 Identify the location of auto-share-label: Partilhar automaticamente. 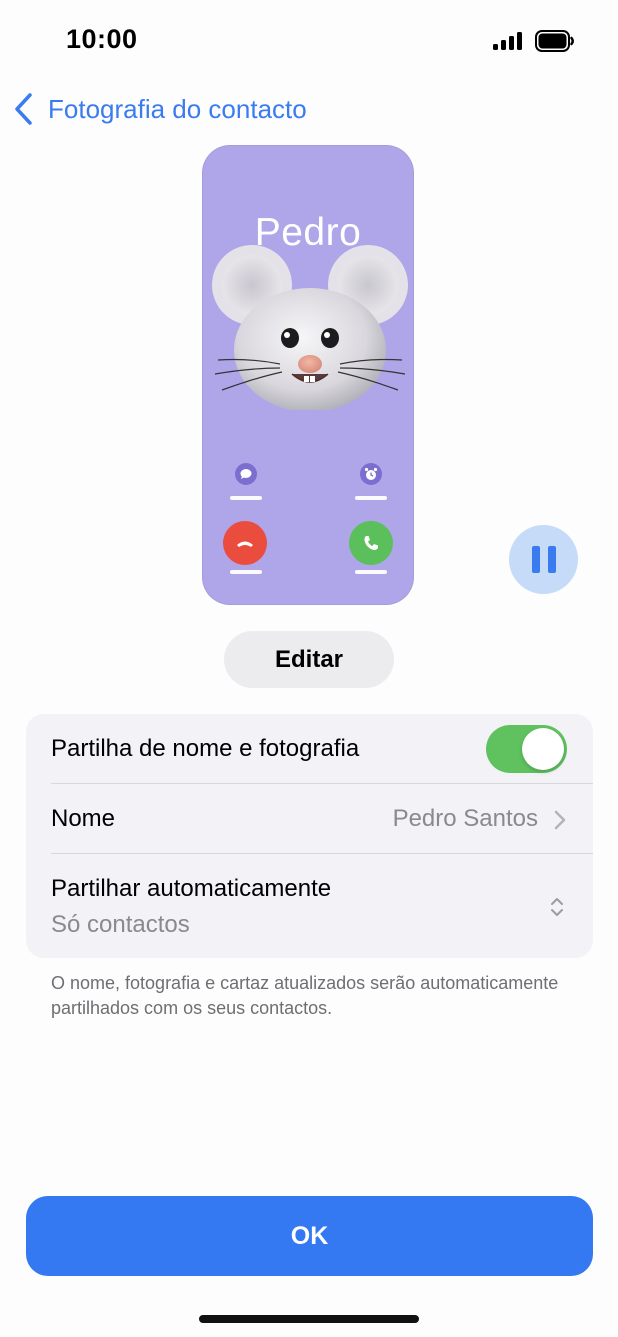
(191, 888).